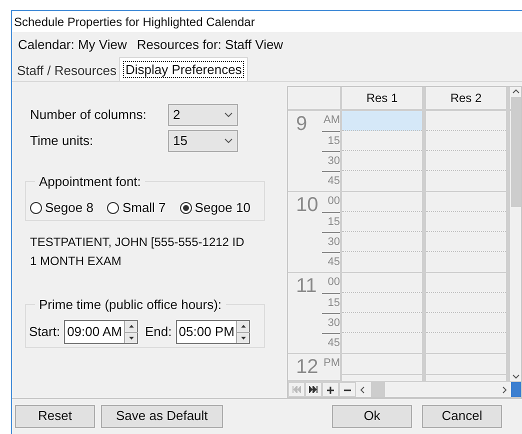  Describe the element at coordinates (331, 363) in the screenshot. I see `minute-label: PM` at that location.